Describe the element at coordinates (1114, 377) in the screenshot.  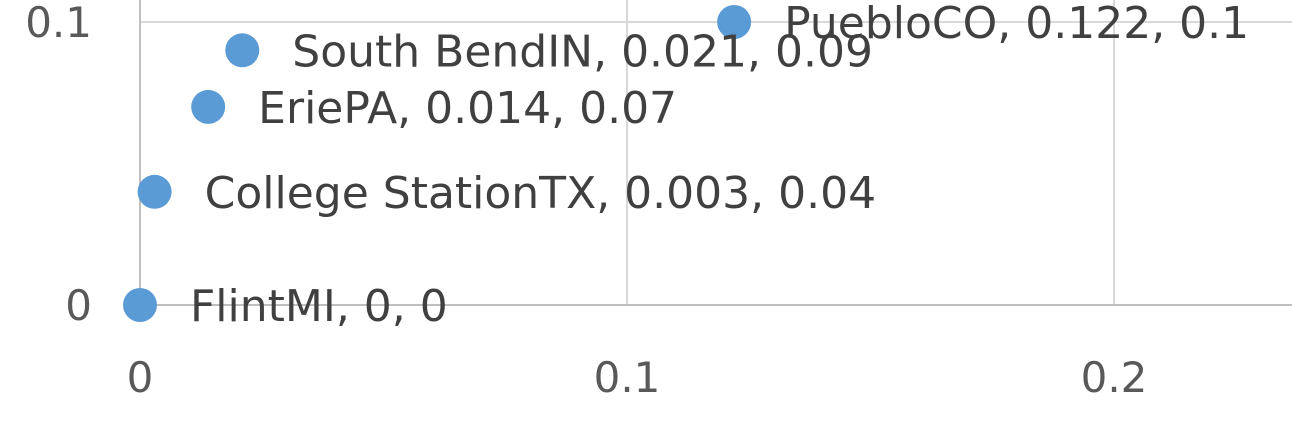
I see `x-tick-label: 0.2` at that location.